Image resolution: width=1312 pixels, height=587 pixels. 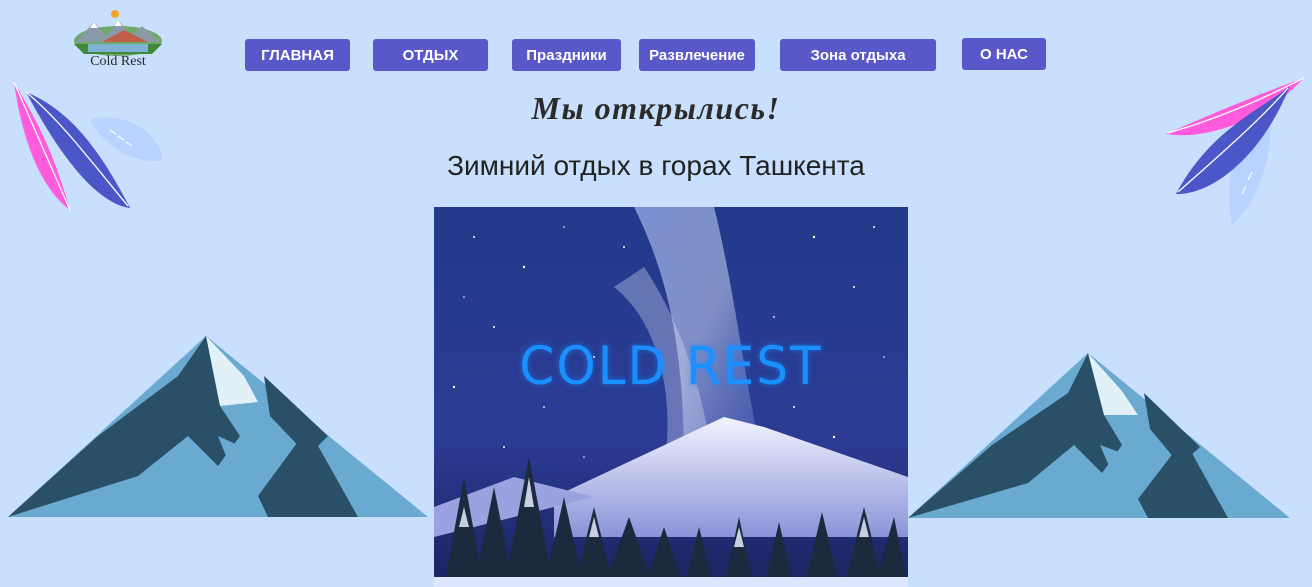 I want to click on nav-rest-zone-button: Зона отдыха, so click(x=858, y=55).